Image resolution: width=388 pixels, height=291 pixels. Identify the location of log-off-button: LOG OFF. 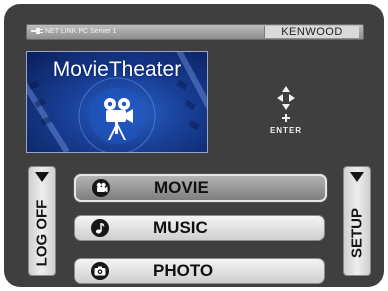
(42, 221).